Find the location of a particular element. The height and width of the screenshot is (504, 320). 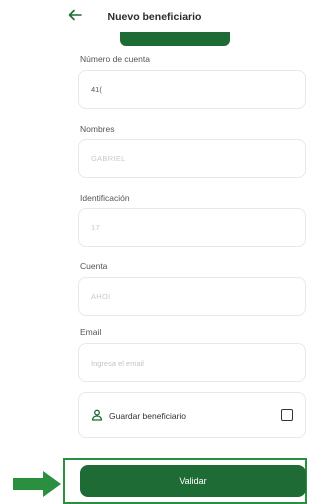

account-number-label: Número de cuenta is located at coordinates (115, 59).